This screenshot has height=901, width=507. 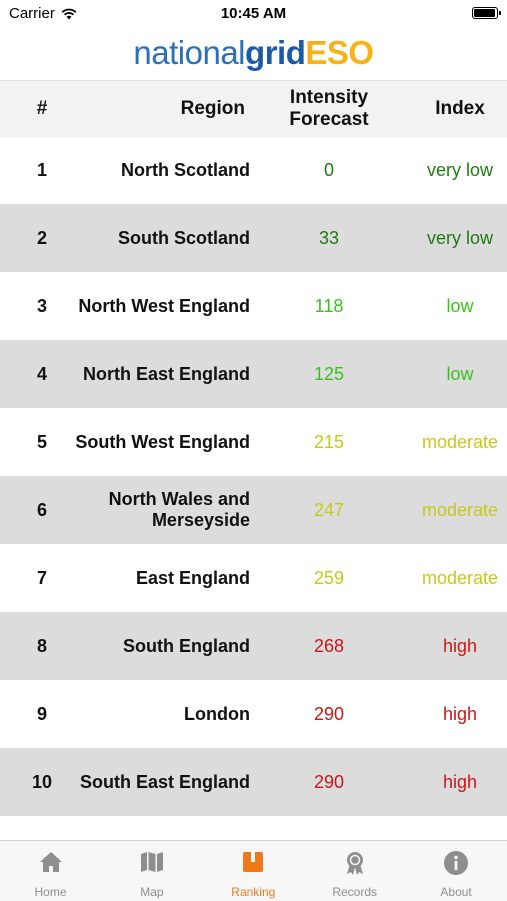 I want to click on ranking-book-icon, so click(x=253, y=862).